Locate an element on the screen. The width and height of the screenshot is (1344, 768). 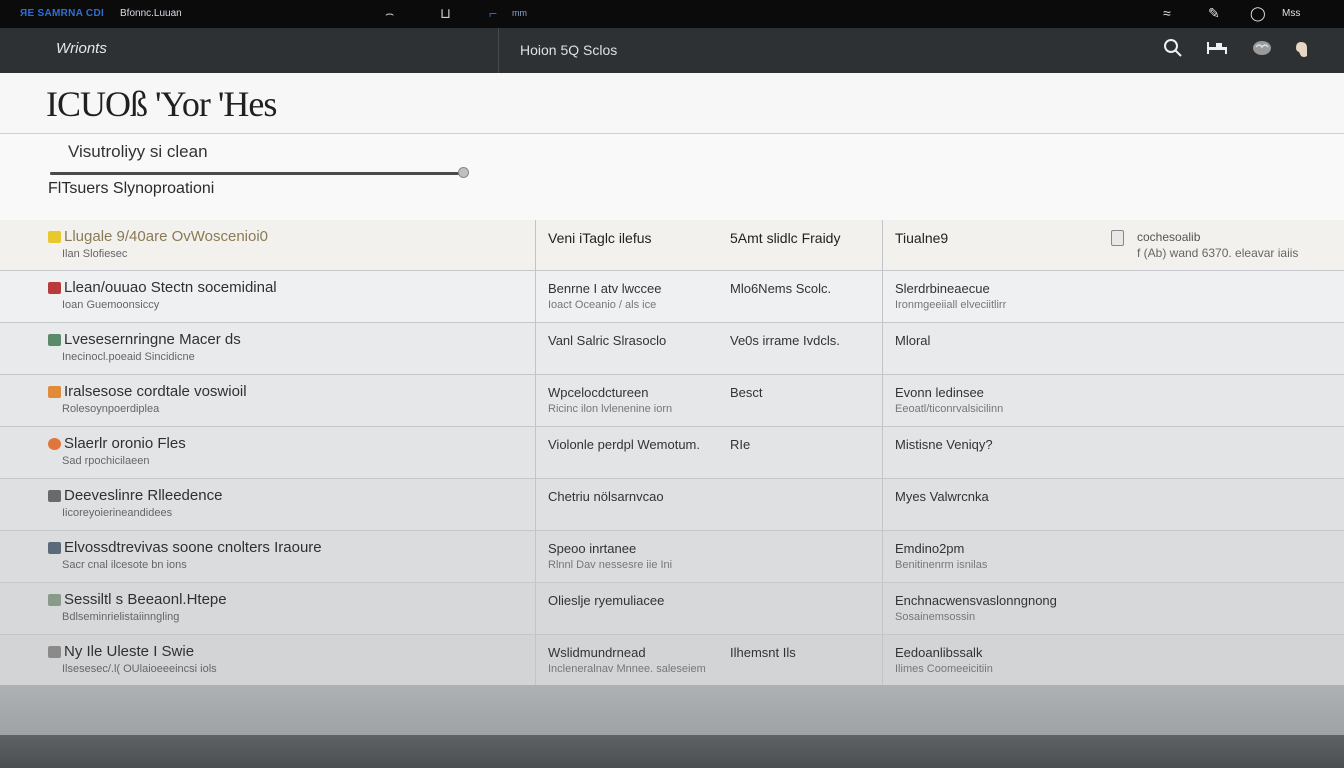
visibility-slider-thumb is located at coordinates (463, 172).